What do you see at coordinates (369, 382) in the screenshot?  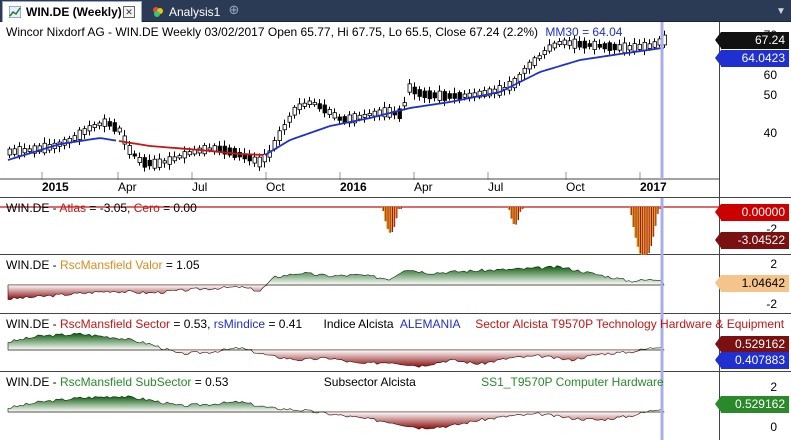 I see `subsector-label: Subsector Alcista` at bounding box center [369, 382].